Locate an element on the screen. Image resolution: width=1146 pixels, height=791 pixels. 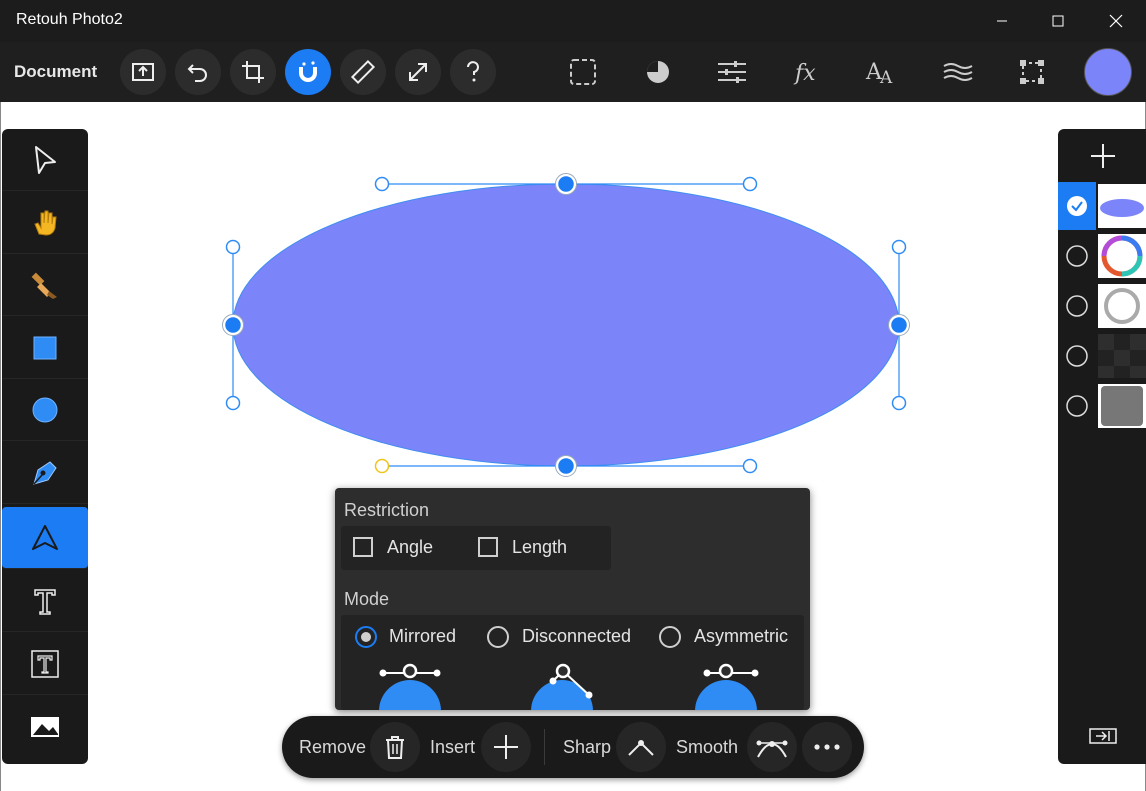
asymmetric-label: Asymmetric is located at coordinates (741, 636).